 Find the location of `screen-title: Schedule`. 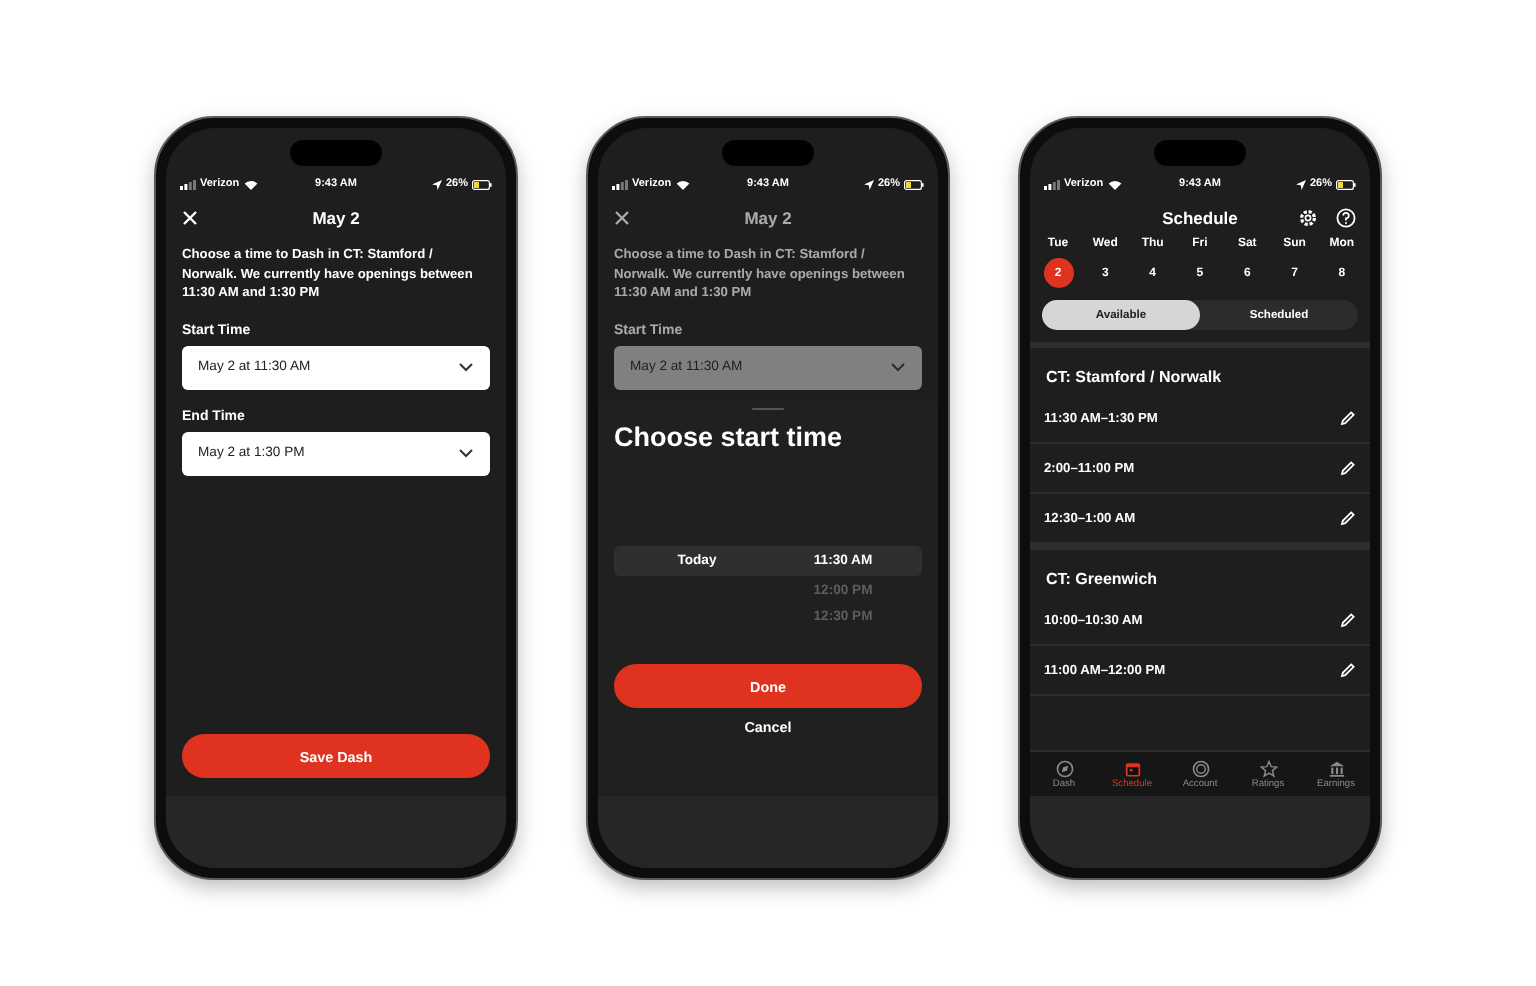

screen-title: Schedule is located at coordinates (1200, 218).